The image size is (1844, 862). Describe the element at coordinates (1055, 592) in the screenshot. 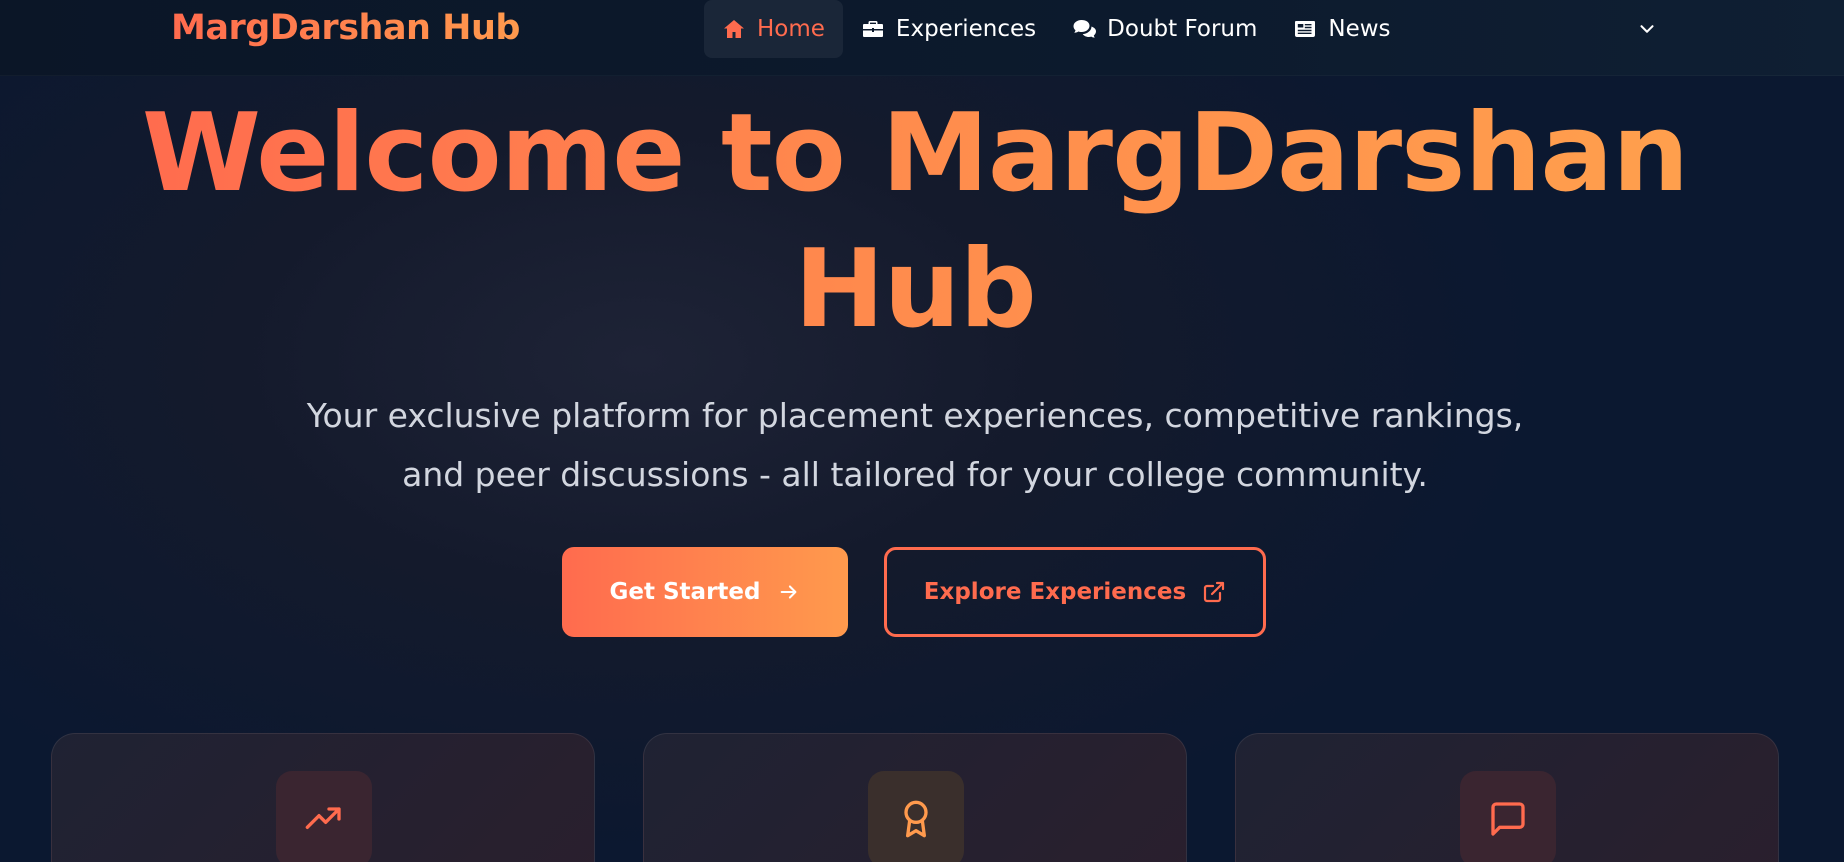

I see `explore-experiences-label: Explore Experiences` at that location.